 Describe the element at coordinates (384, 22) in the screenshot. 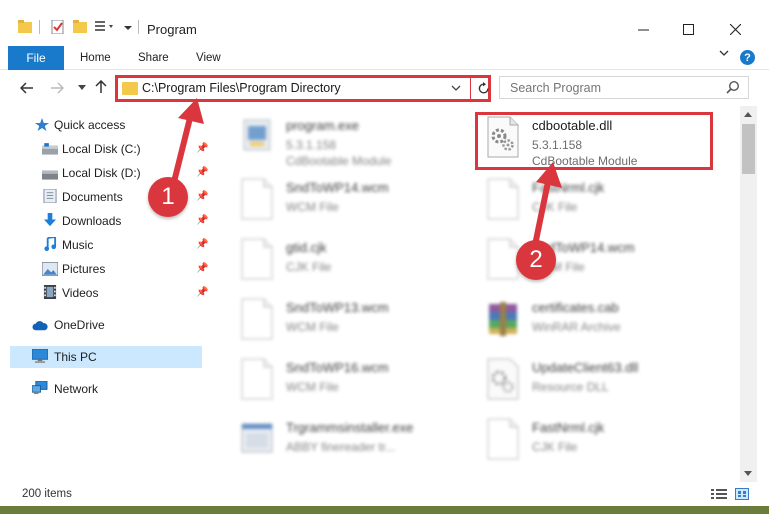

I see `title-bar: Program` at that location.